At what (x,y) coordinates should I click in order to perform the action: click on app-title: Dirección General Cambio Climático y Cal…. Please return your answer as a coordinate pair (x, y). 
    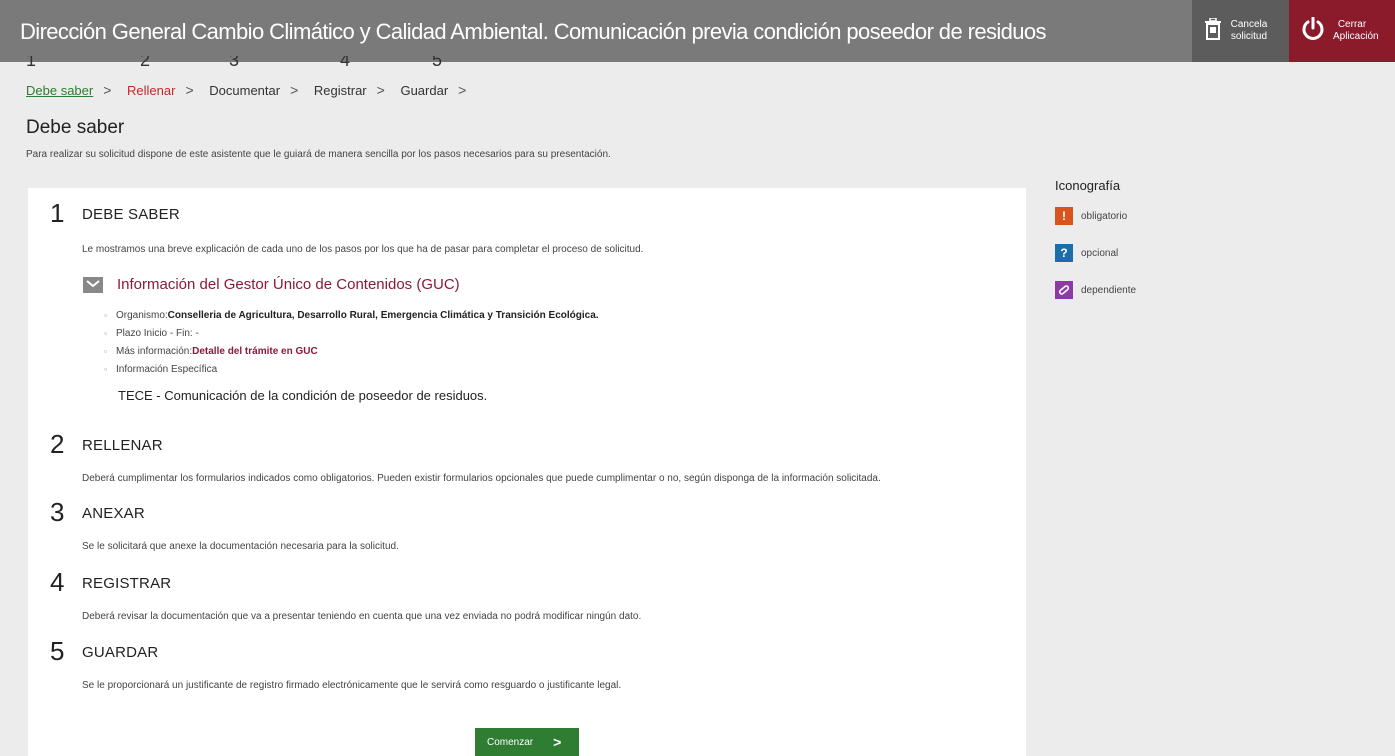
    Looking at the image, I should click on (533, 31).